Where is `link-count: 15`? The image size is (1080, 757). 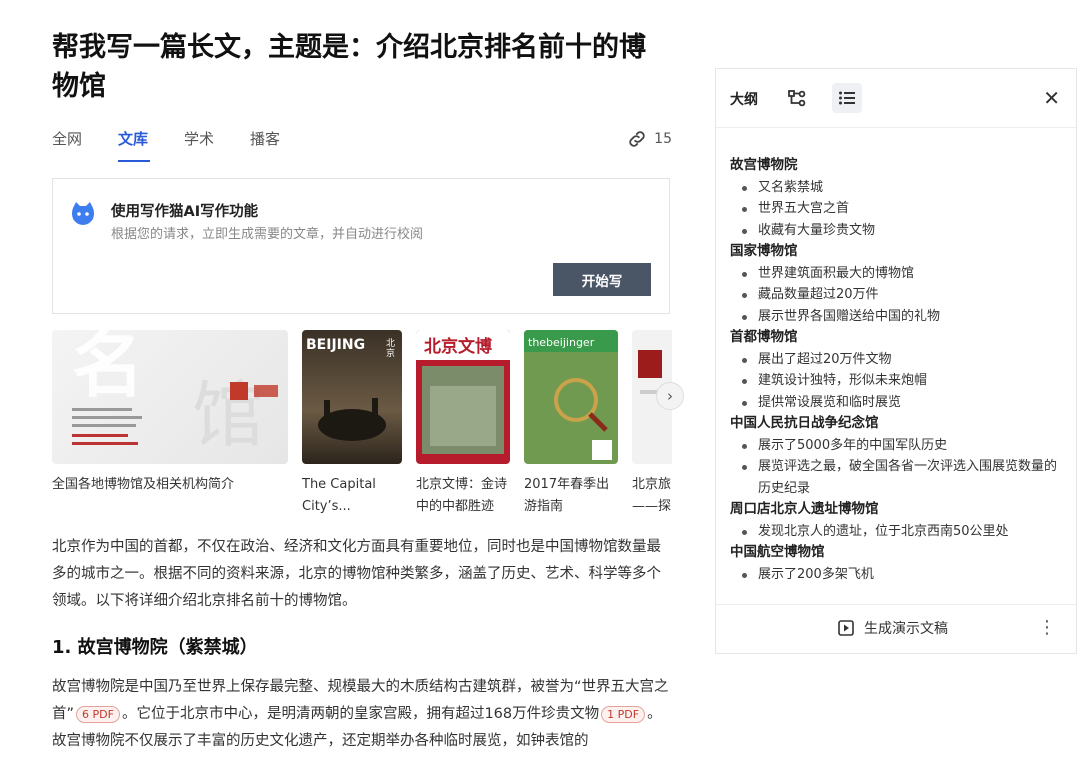 link-count: 15 is located at coordinates (663, 139).